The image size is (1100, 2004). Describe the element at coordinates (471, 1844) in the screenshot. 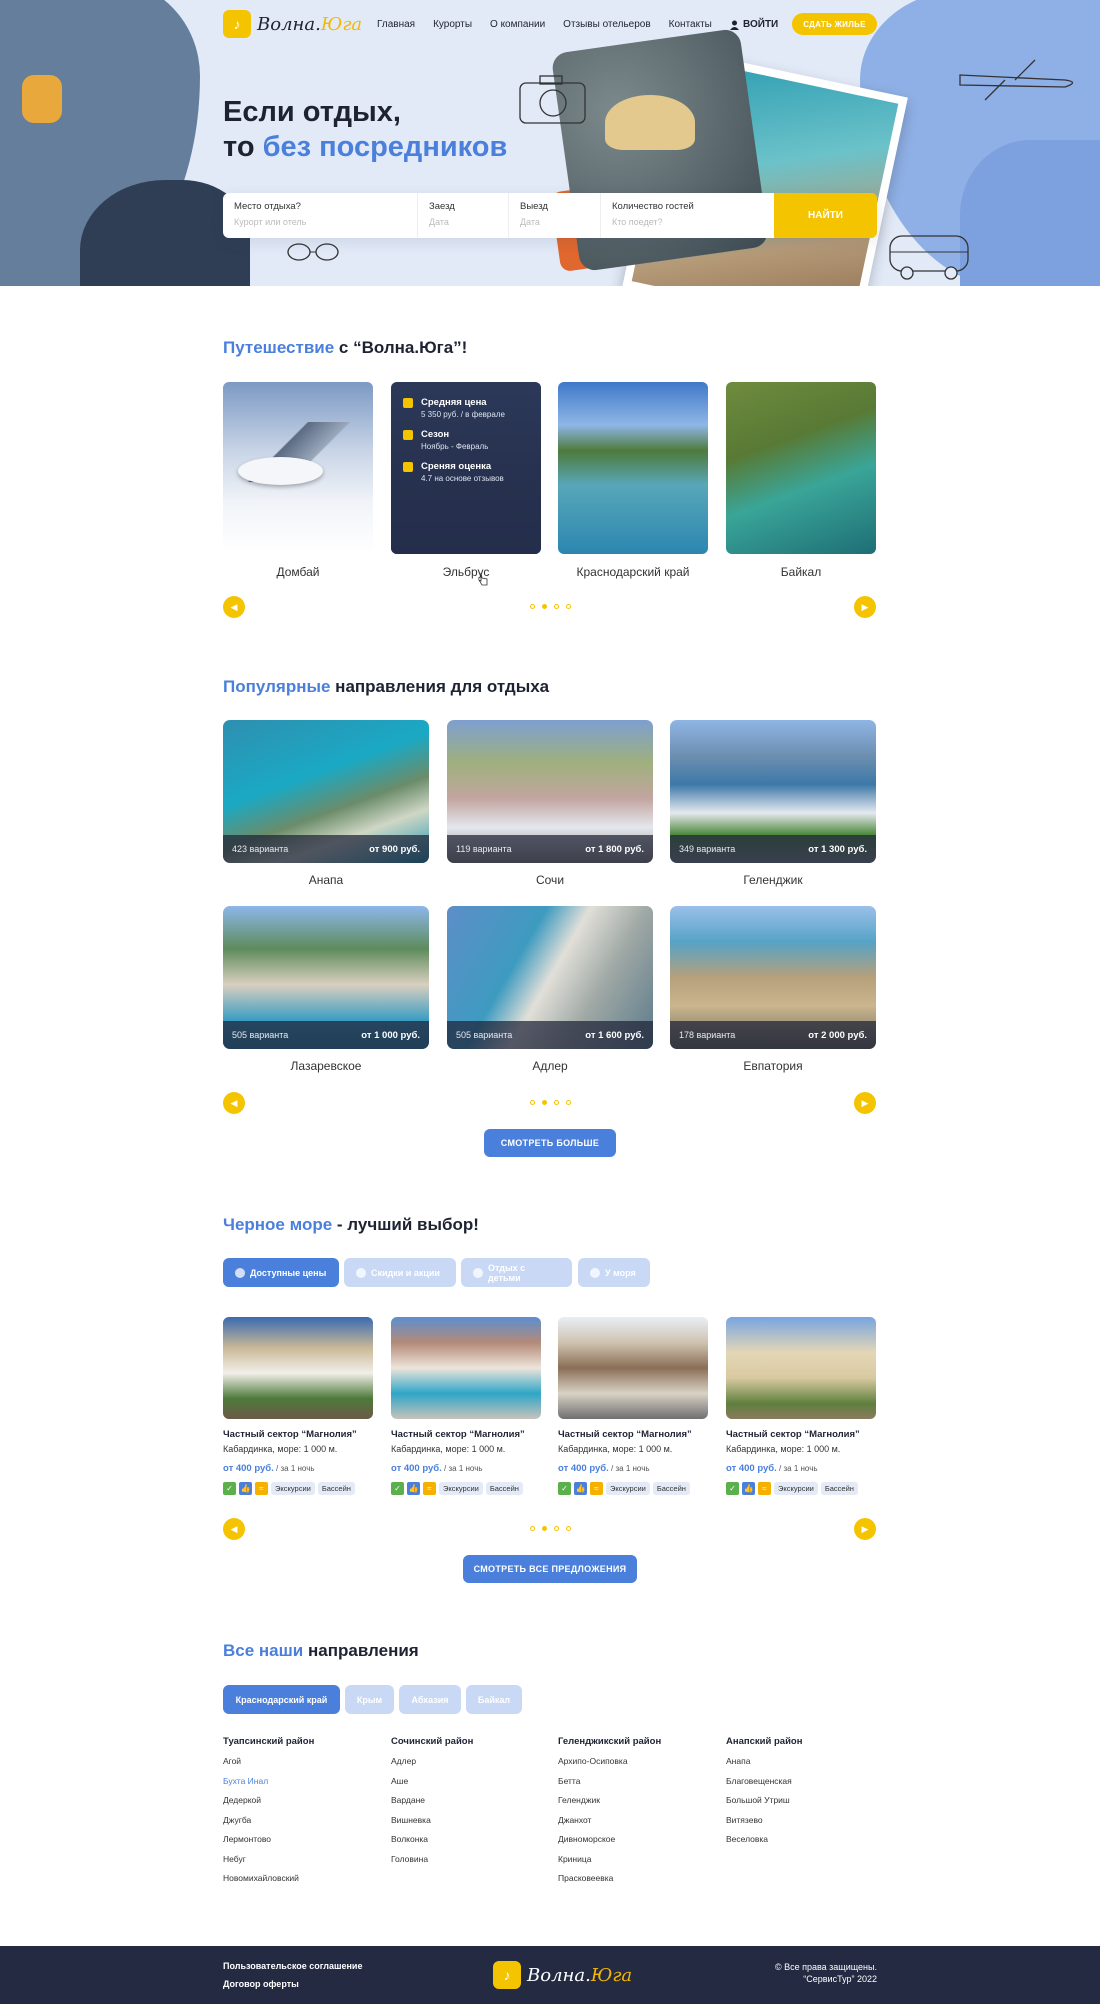

I see `direction-link: Волконка` at that location.